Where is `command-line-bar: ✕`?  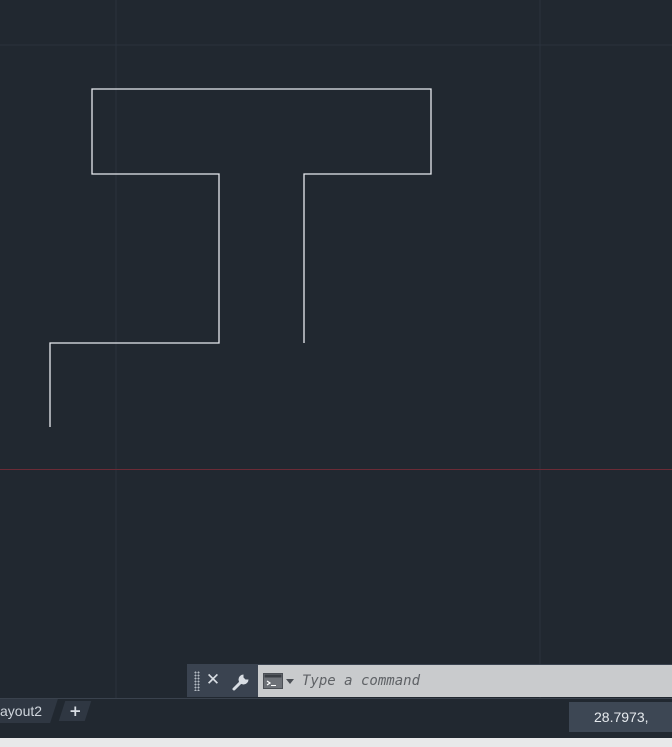
command-line-bar: ✕ is located at coordinates (429, 680).